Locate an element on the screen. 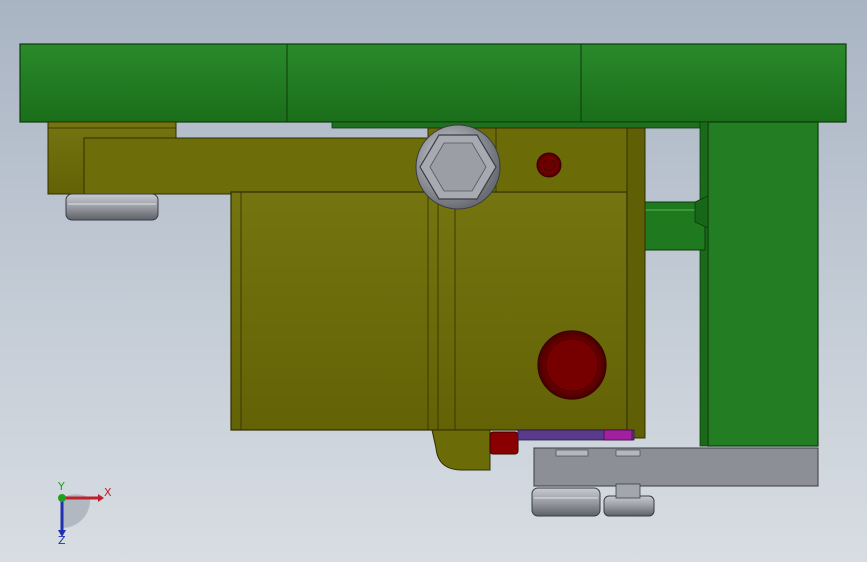 Image resolution: width=867 pixels, height=562 pixels. steel-nut-left is located at coordinates (112, 207).